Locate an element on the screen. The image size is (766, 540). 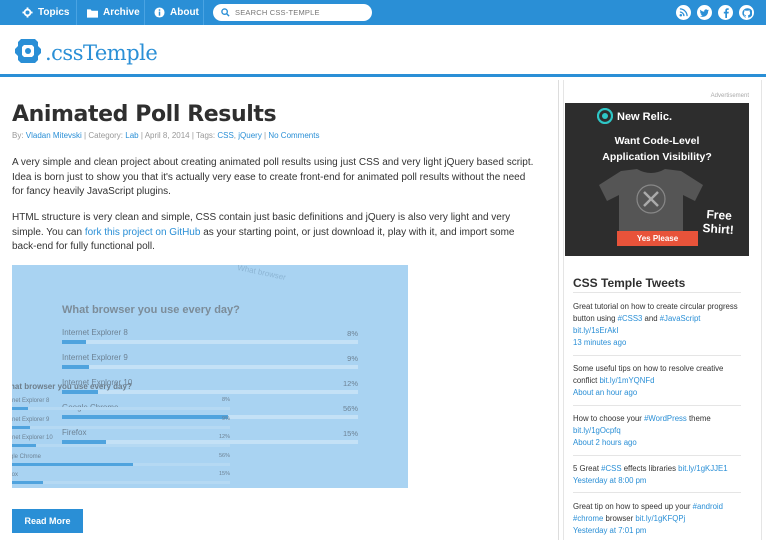
poll-option-label: Firefox is located at coordinates (74, 432).